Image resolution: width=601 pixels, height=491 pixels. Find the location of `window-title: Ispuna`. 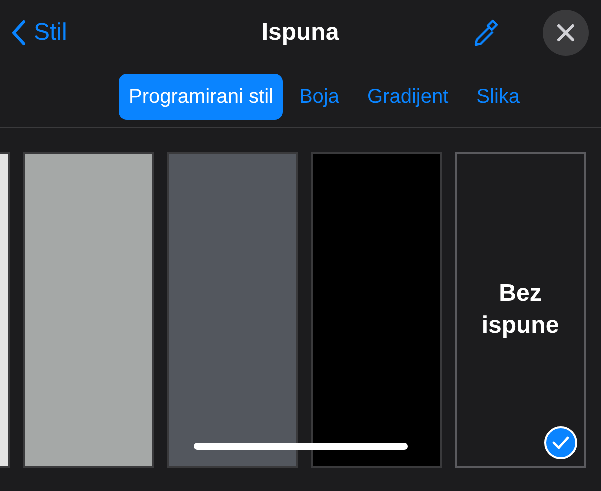

window-title: Ispuna is located at coordinates (301, 33).